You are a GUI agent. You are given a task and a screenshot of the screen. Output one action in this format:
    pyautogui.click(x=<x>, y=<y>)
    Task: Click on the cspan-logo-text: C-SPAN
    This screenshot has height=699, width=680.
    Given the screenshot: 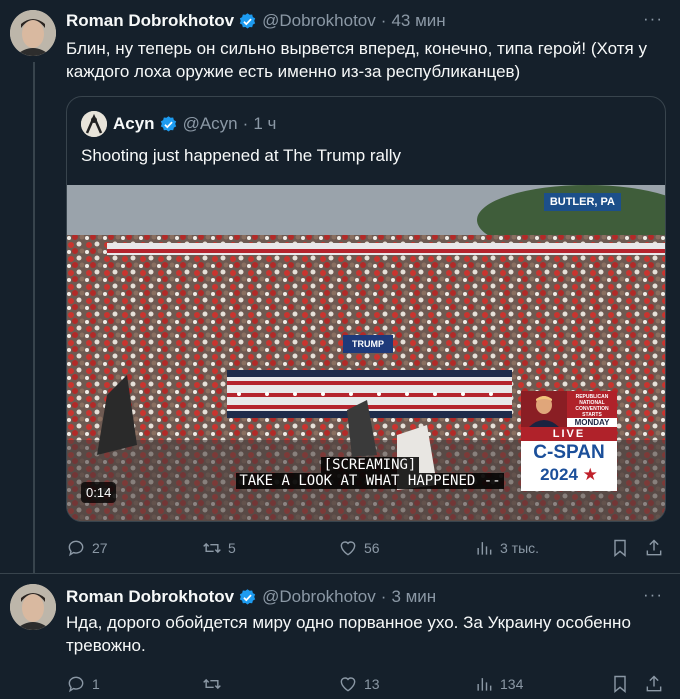 What is the action you would take?
    pyautogui.click(x=569, y=452)
    